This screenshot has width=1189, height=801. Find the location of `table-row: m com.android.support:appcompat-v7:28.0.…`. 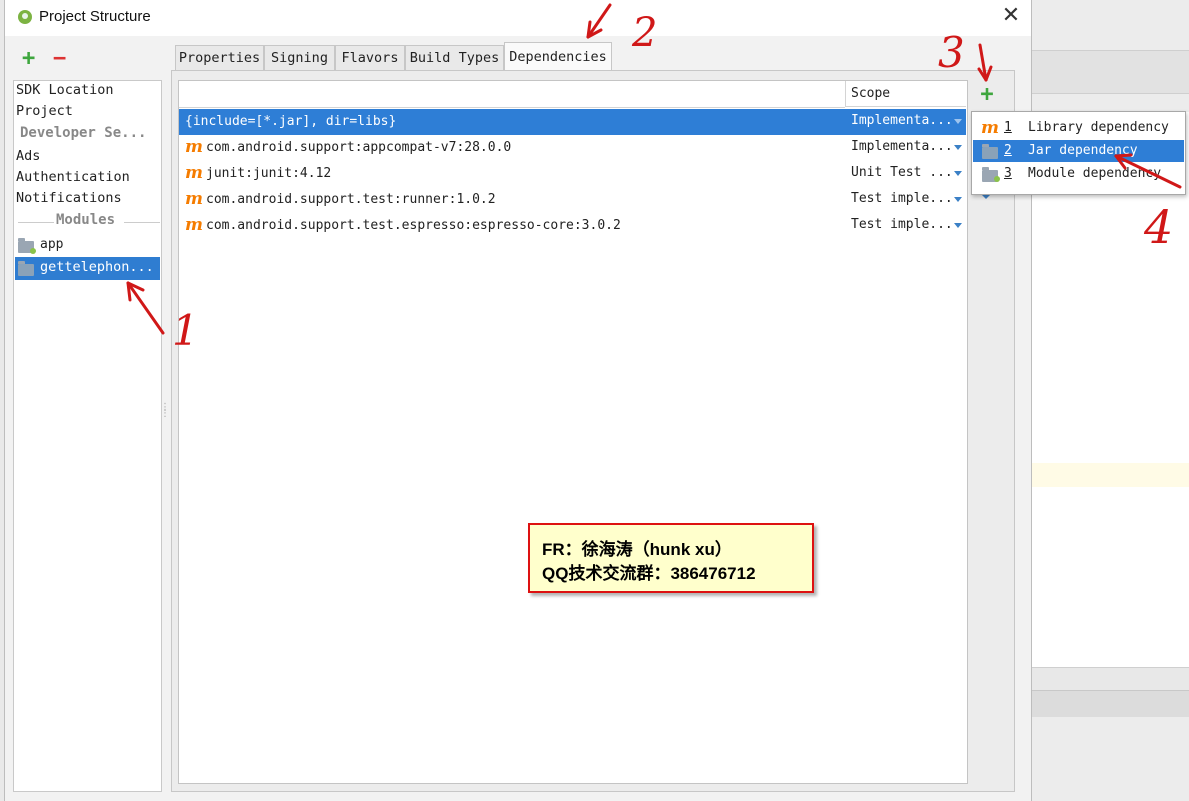

table-row: m com.android.support:appcompat-v7:28.0.… is located at coordinates (572, 148).